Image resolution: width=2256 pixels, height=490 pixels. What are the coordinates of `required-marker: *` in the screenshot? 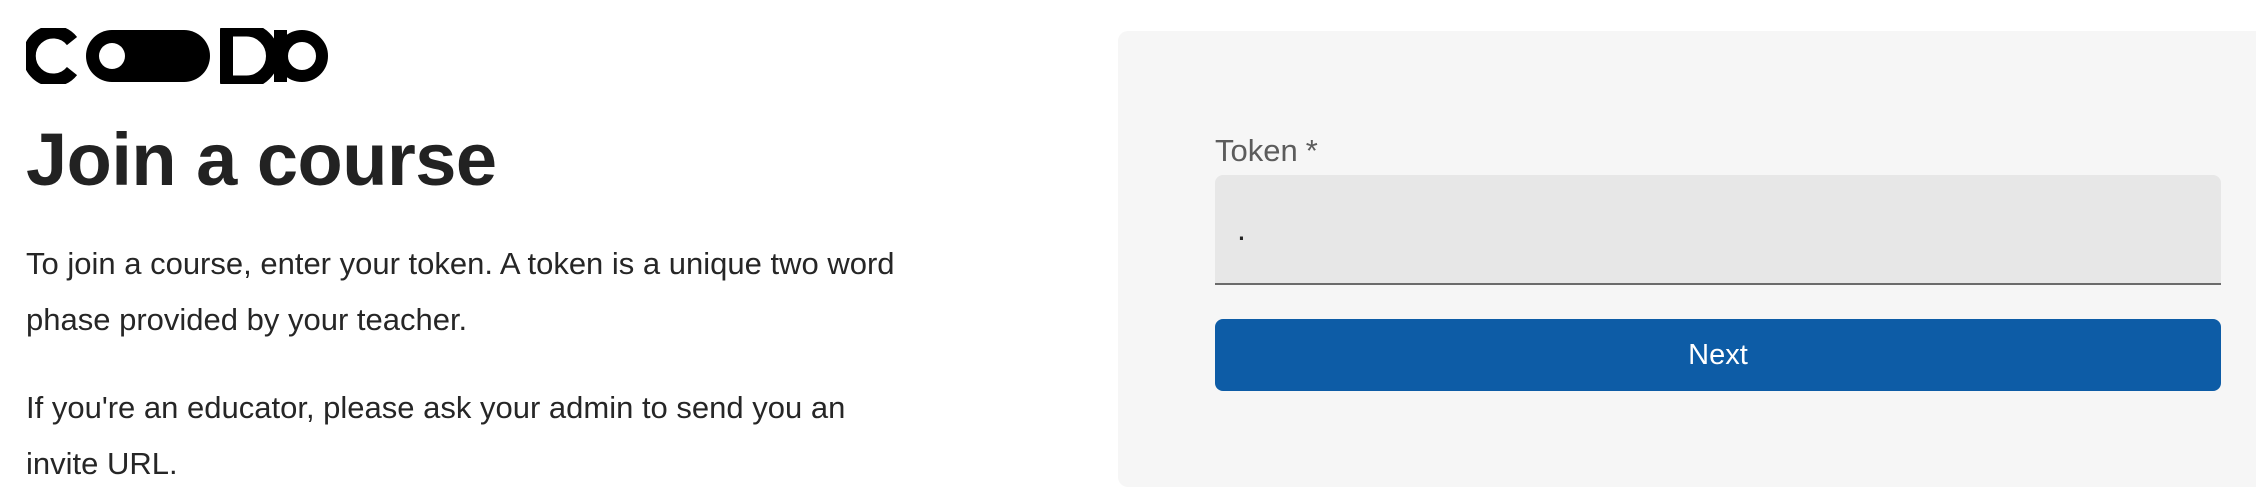 It's located at (1311, 150).